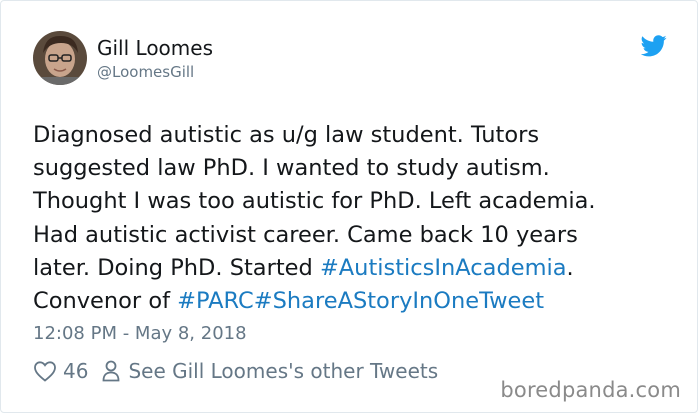 The image size is (700, 415). I want to click on avatar, so click(60, 58).